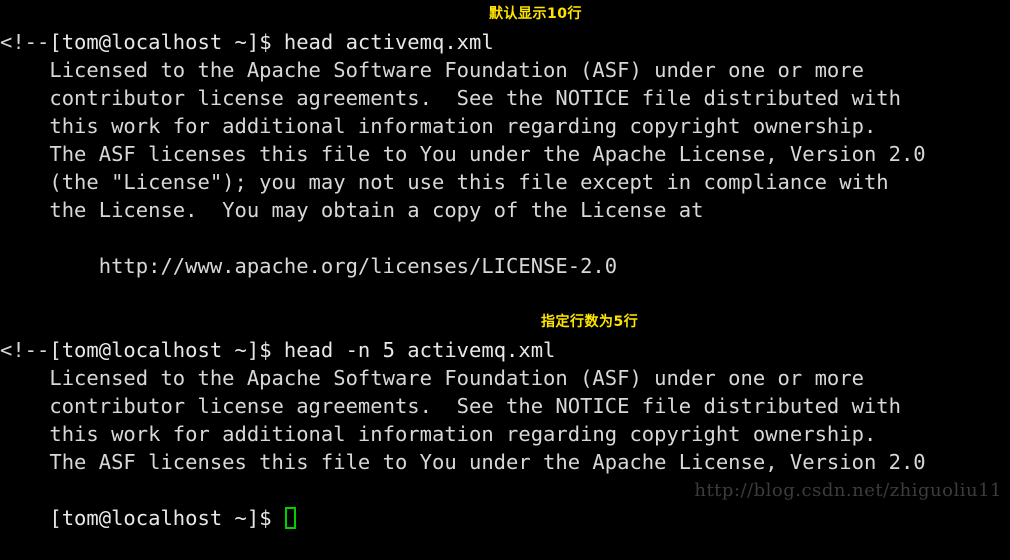  Describe the element at coordinates (290, 518) in the screenshot. I see `text-cursor` at that location.